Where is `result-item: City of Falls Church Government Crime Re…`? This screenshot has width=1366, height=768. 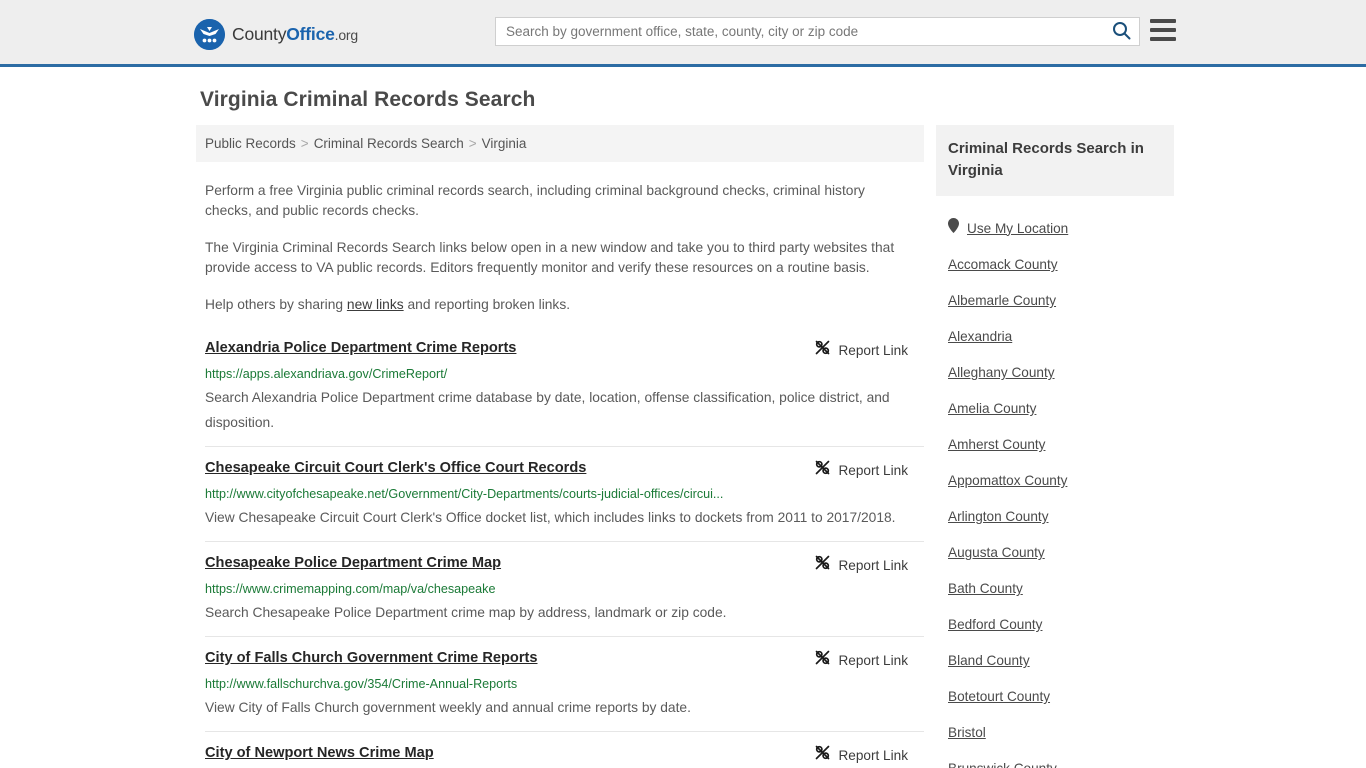
result-item: City of Falls Church Government Crime Re… is located at coordinates (564, 683).